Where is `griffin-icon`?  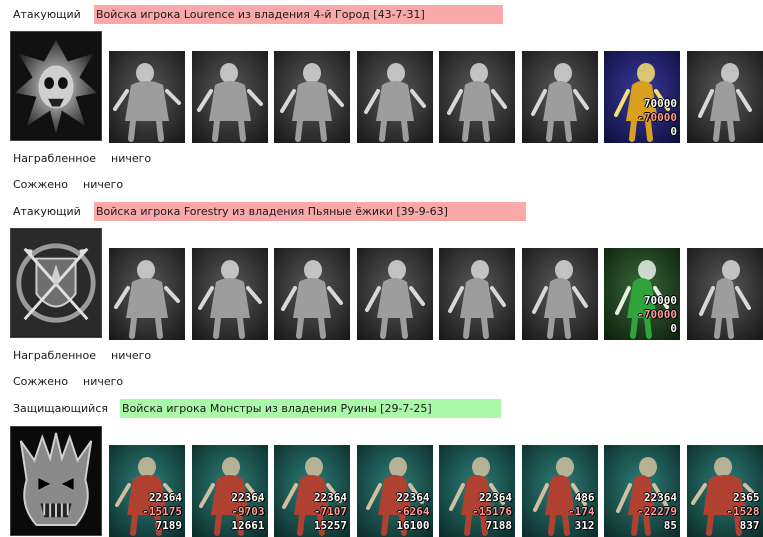 griffin-icon is located at coordinates (394, 294).